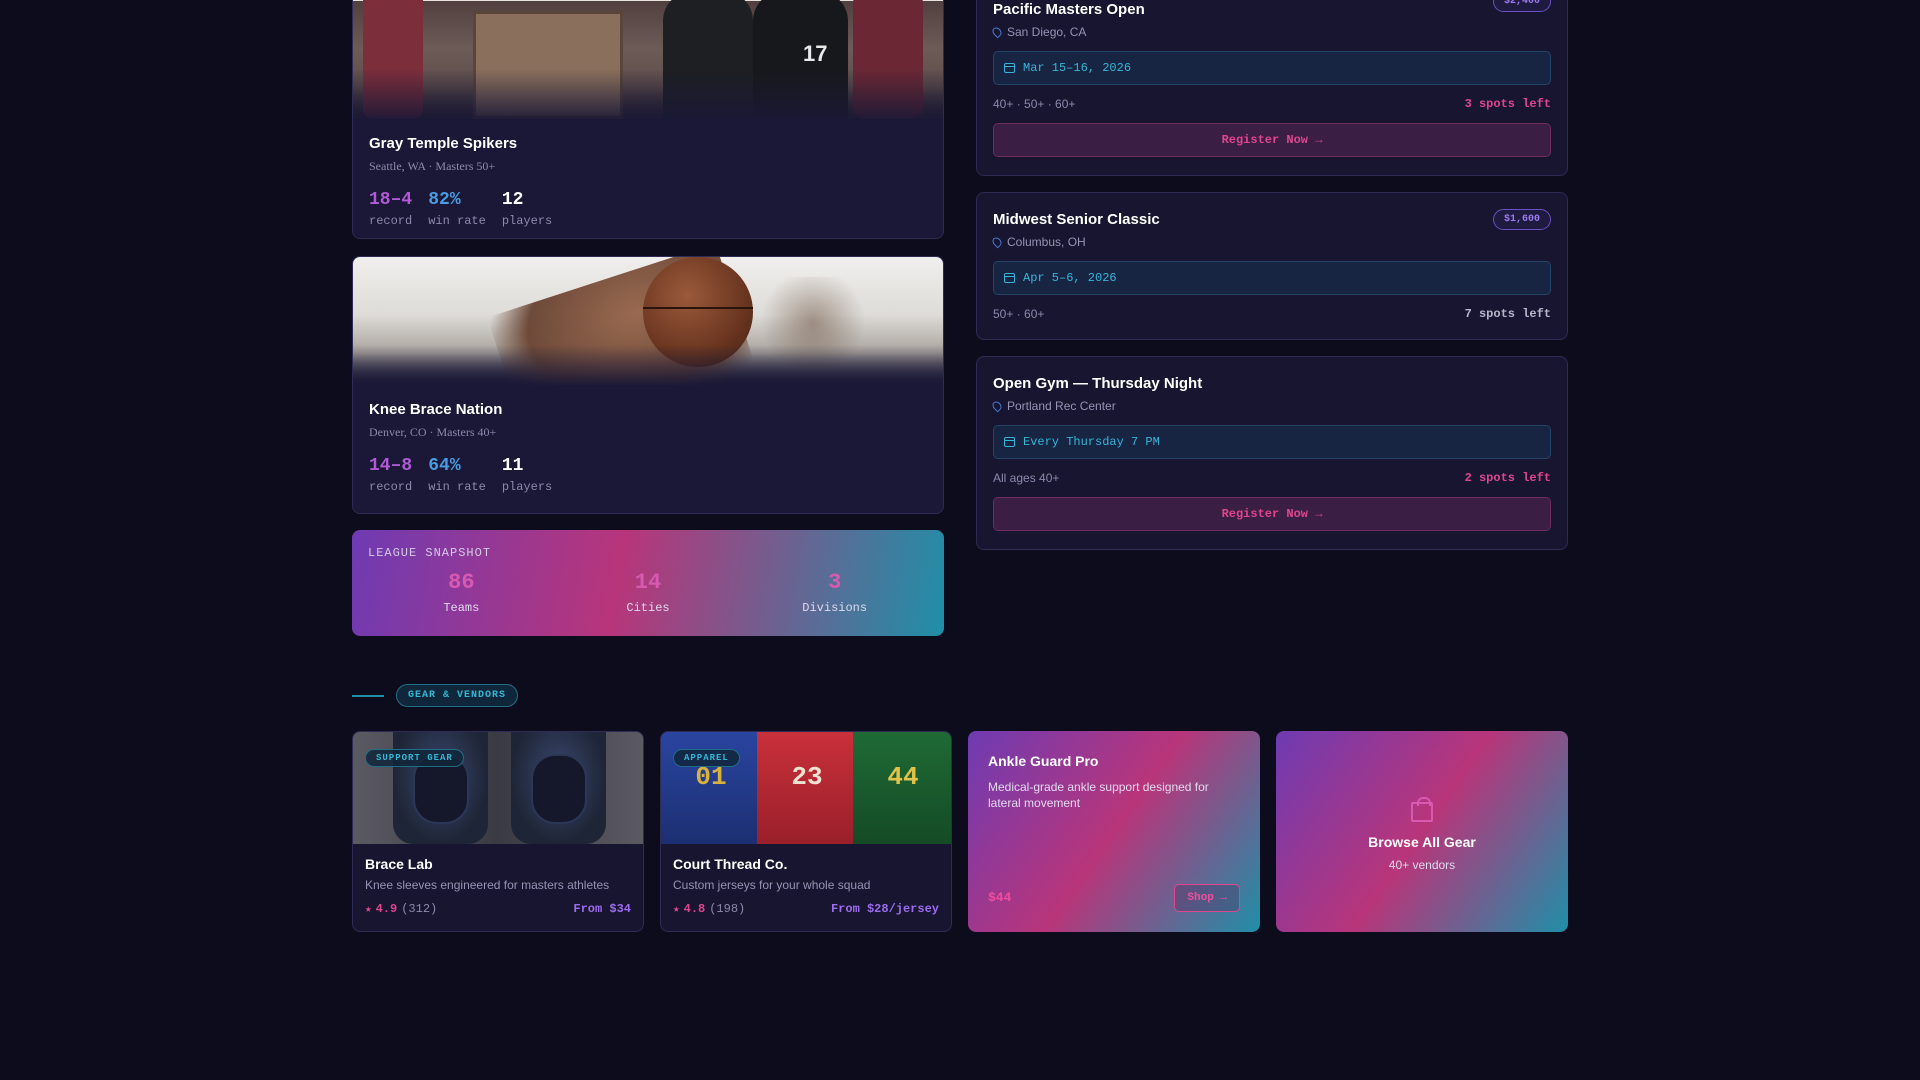  I want to click on event-title: Midwest Senior Classic, so click(1076, 219).